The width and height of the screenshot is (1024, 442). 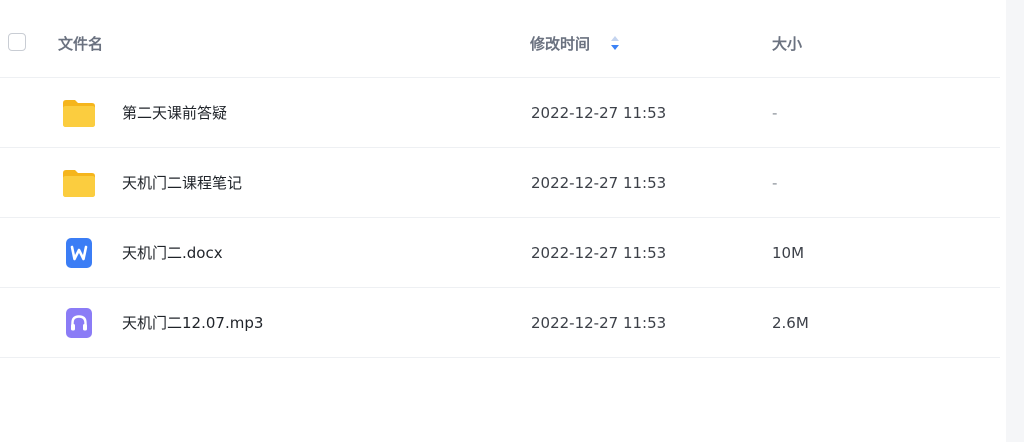 I want to click on file-name: 天机门二12.07.mp3, so click(x=192, y=323).